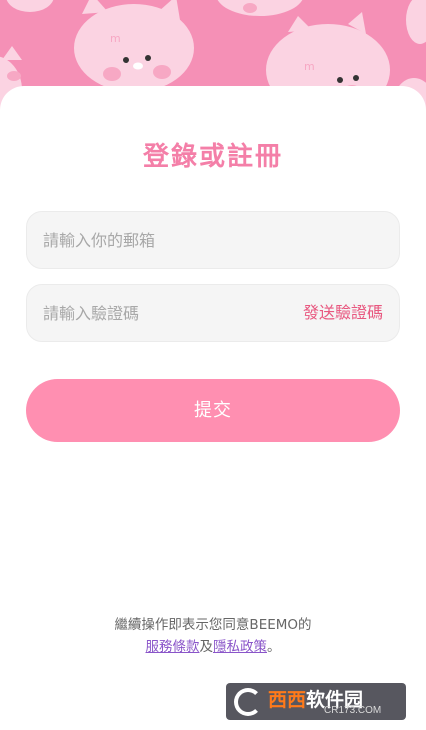  I want to click on terms-links-line: 服務條款及隱私政策。, so click(213, 647).